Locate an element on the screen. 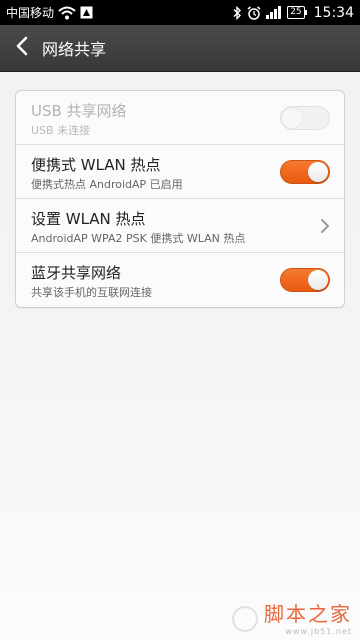  chevron-right-icon is located at coordinates (325, 226).